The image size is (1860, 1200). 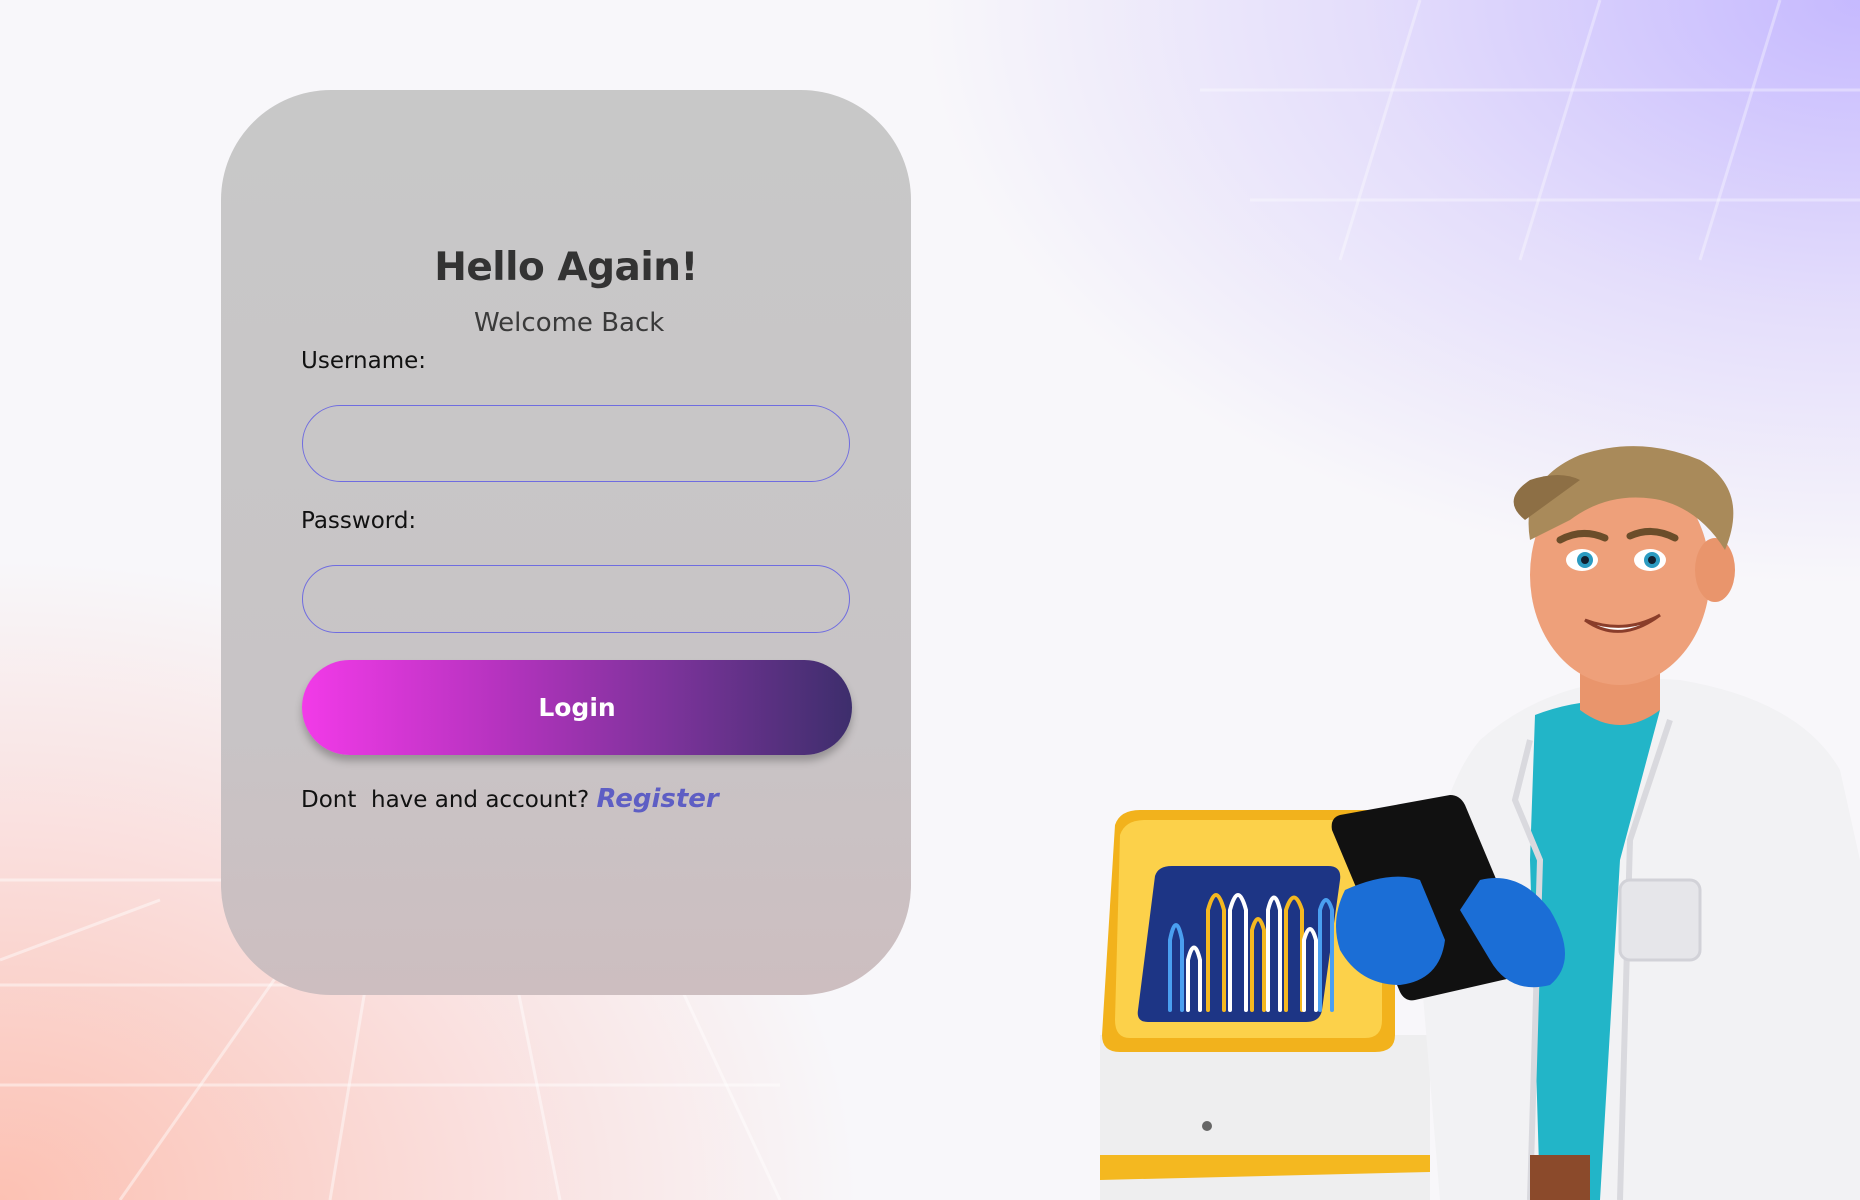 I want to click on page-title: Hello Again!, so click(x=566, y=267).